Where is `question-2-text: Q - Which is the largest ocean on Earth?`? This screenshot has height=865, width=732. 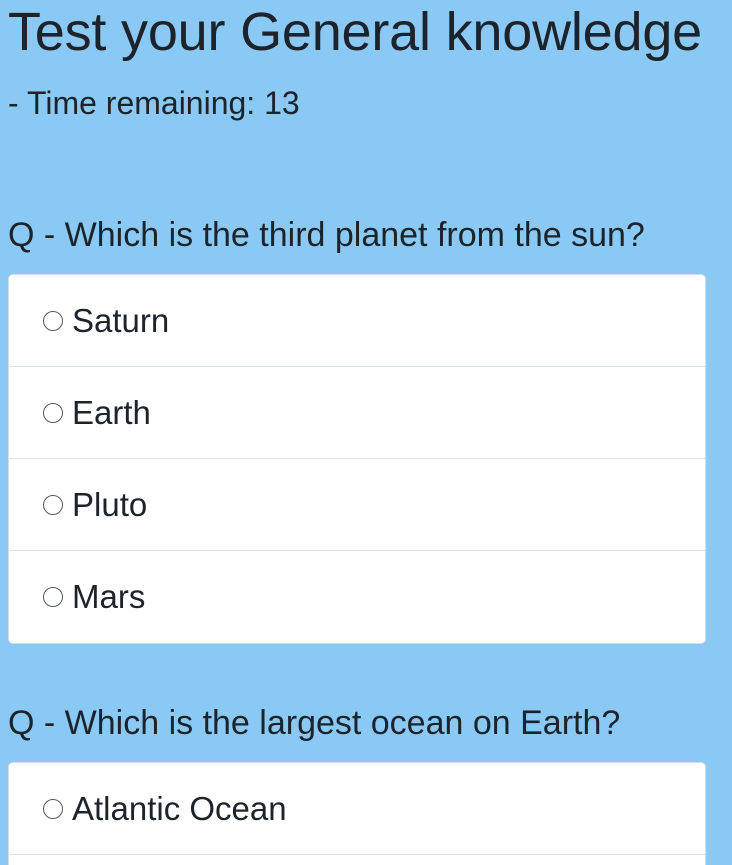 question-2-text: Q - Which is the largest ocean on Earth? is located at coordinates (314, 723).